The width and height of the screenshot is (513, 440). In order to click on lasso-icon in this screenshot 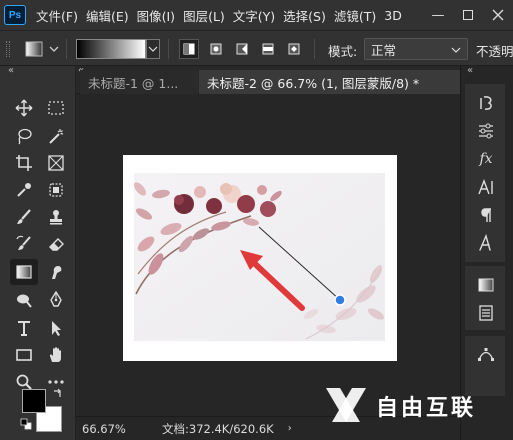, I will do `click(25, 136)`.